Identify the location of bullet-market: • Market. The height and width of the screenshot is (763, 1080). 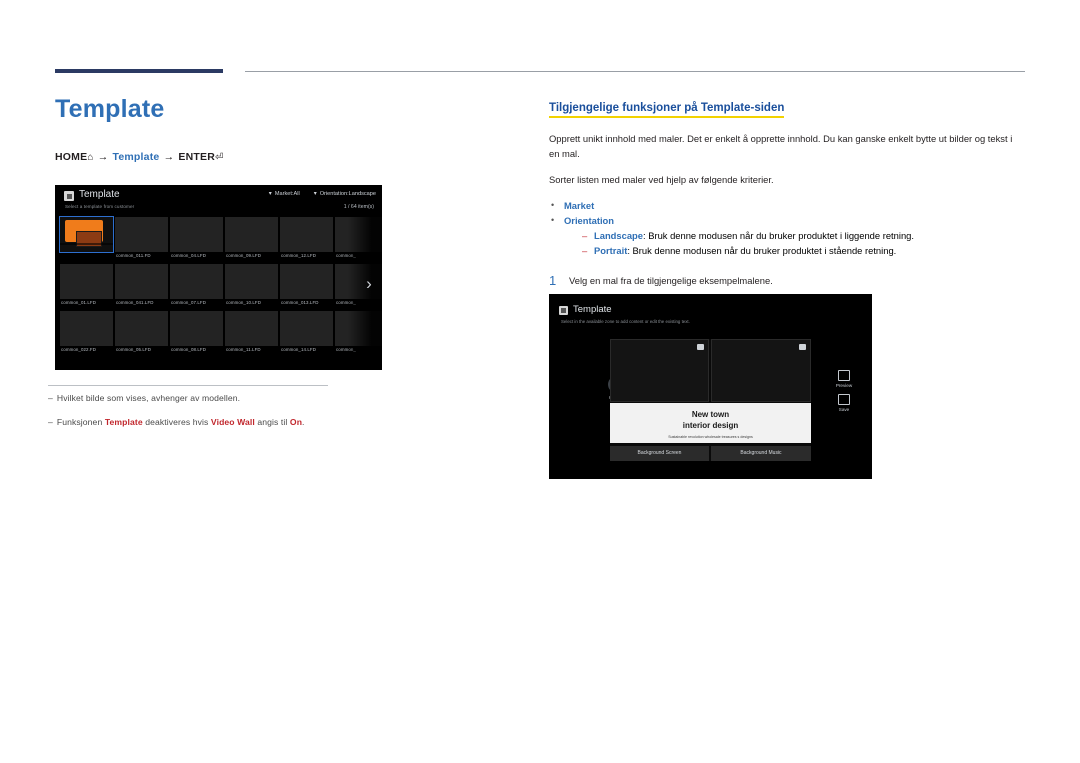
(789, 205).